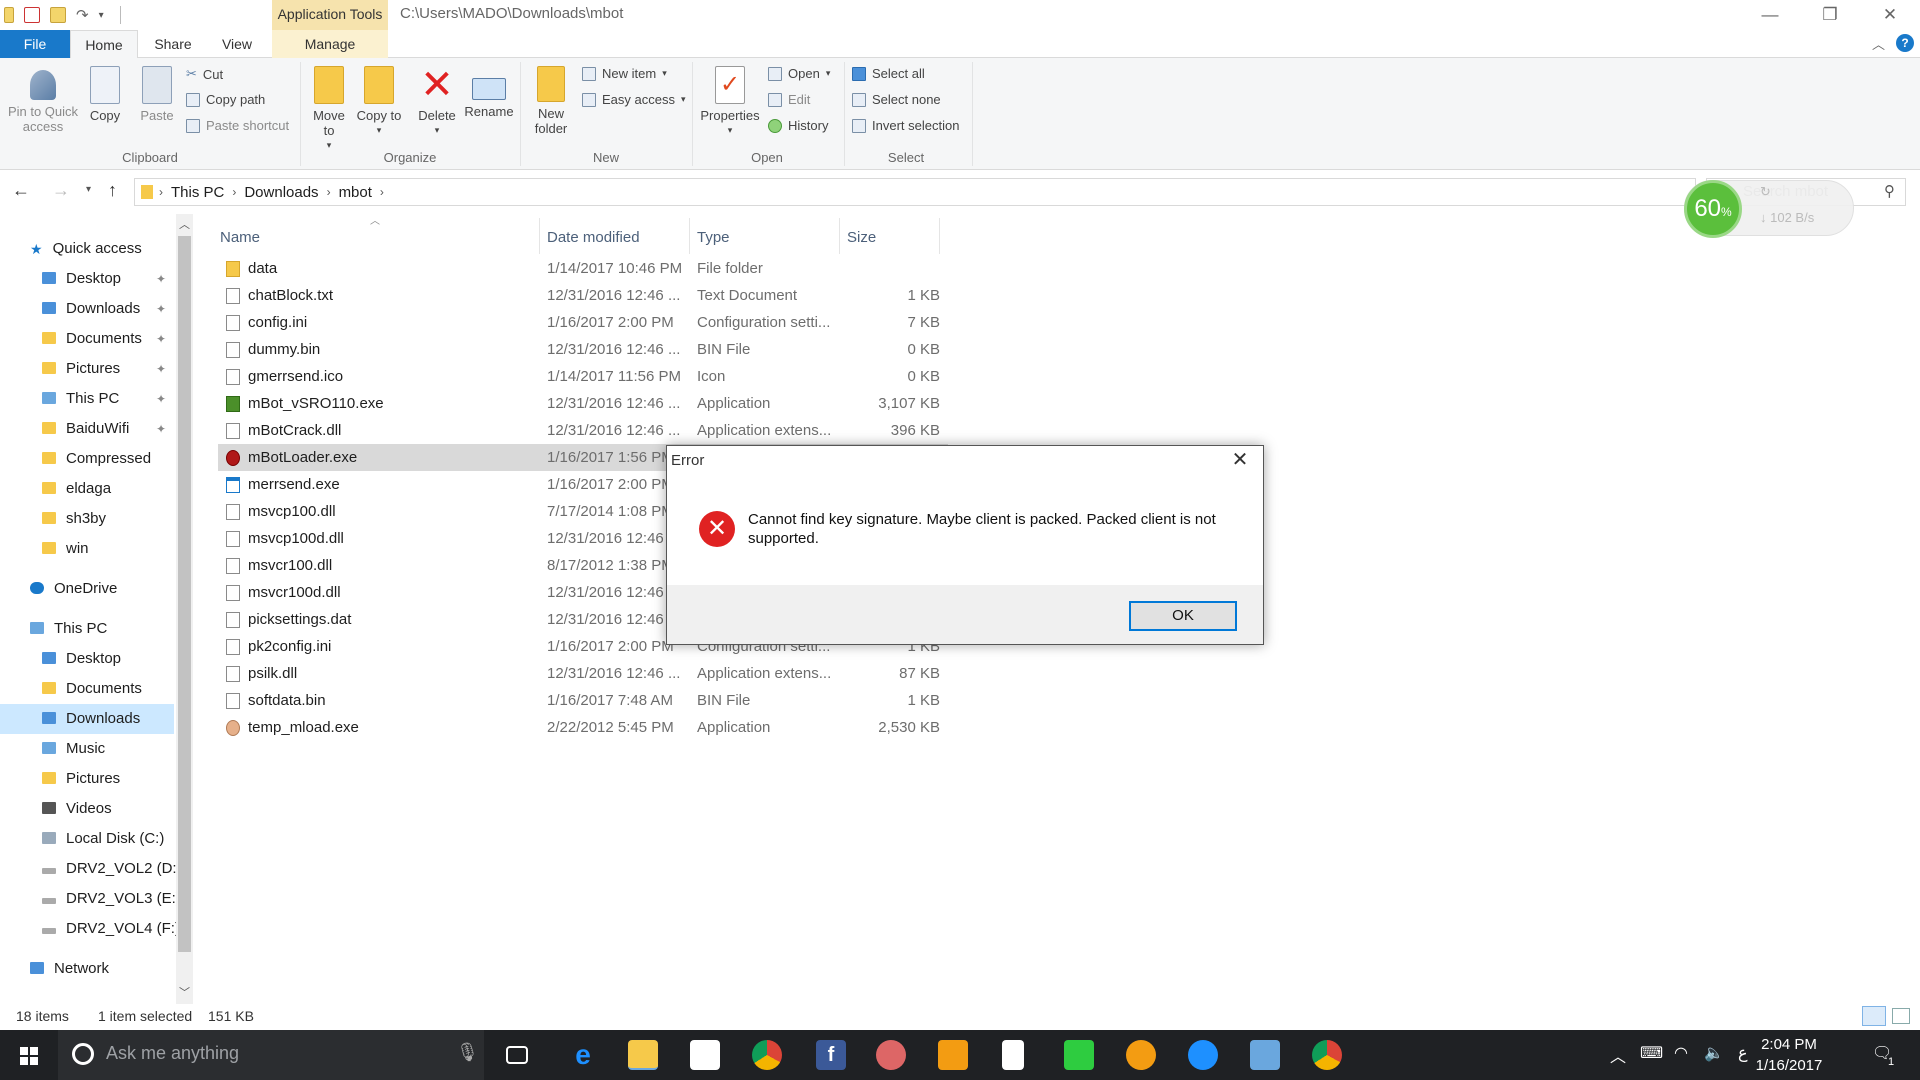 The width and height of the screenshot is (1920, 1080). I want to click on select-none-button: Select none, so click(896, 99).